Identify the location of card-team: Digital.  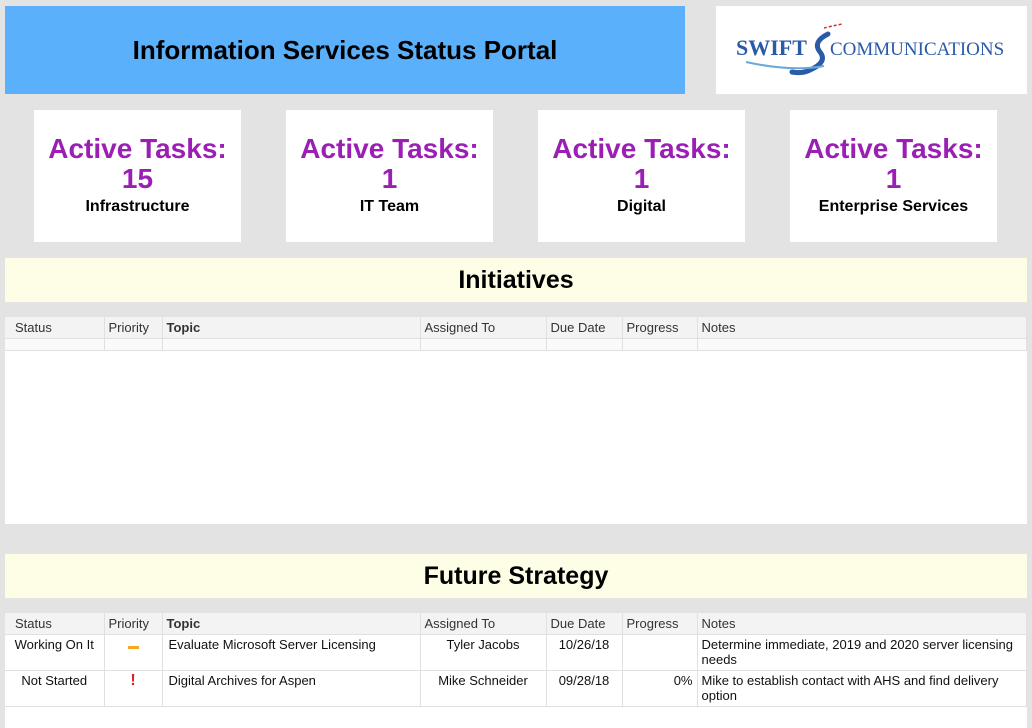
(641, 206).